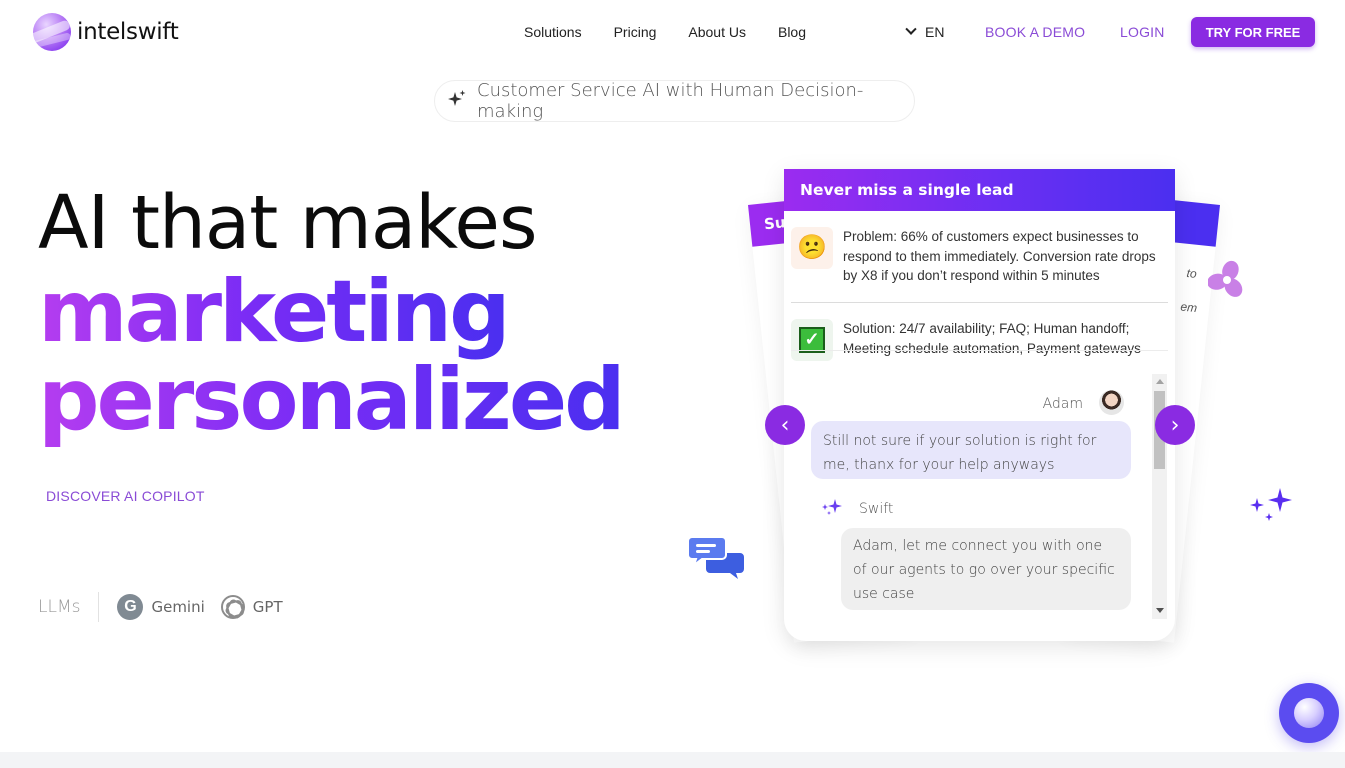 This screenshot has width=1345, height=768. I want to click on nav-link-pricing: Pricing, so click(635, 32).